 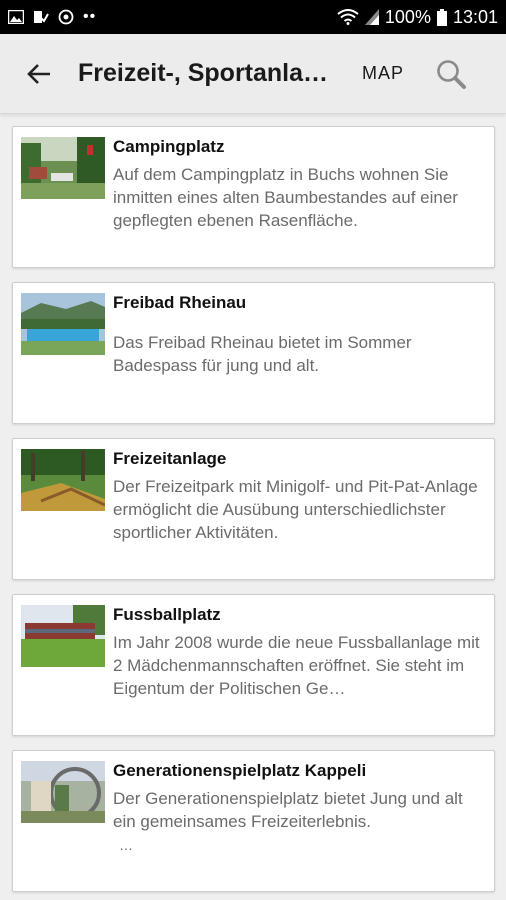 What do you see at coordinates (63, 168) in the screenshot?
I see `thumbnail-campingplatz` at bounding box center [63, 168].